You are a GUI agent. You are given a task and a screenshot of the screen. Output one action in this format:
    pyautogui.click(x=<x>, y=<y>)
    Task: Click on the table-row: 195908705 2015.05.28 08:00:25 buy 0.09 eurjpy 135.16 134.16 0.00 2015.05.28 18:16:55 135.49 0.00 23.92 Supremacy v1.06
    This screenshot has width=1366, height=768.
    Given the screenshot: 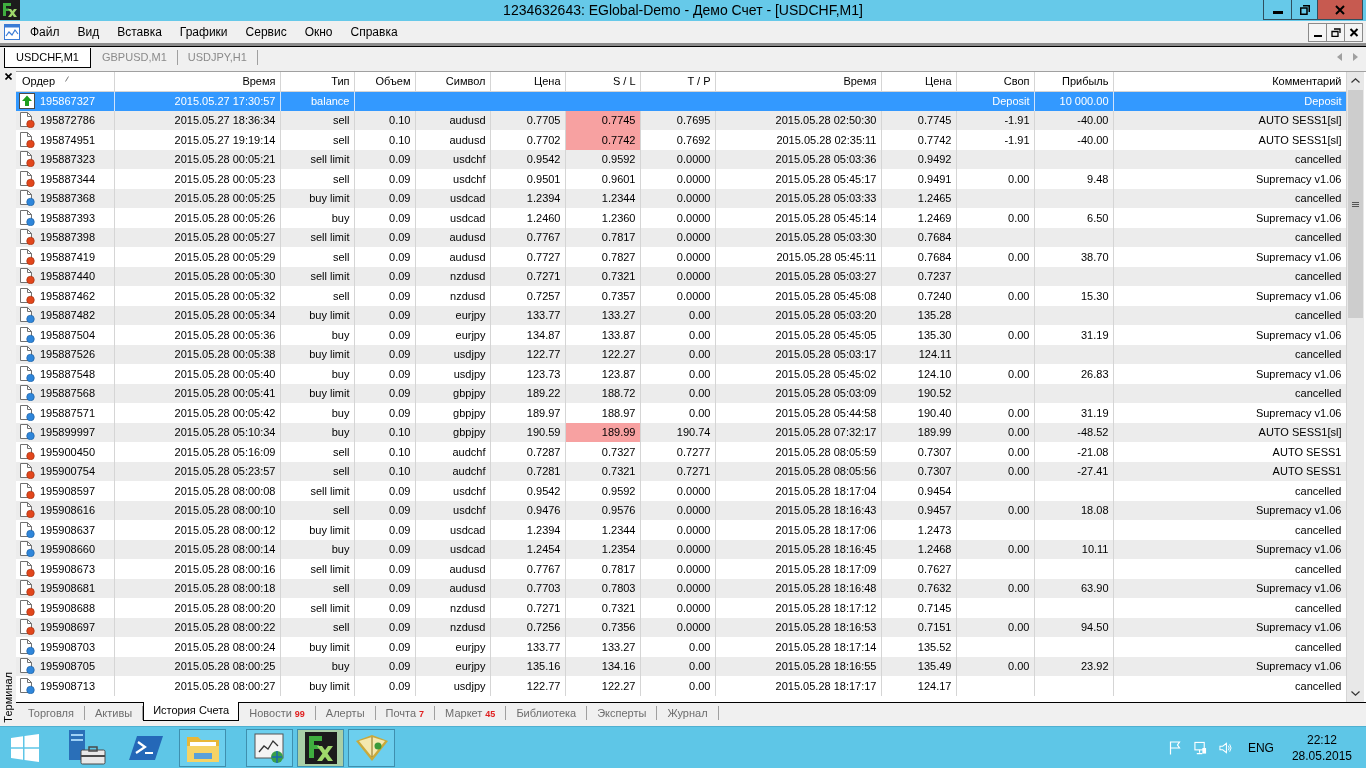 What is the action you would take?
    pyautogui.click(x=681, y=666)
    